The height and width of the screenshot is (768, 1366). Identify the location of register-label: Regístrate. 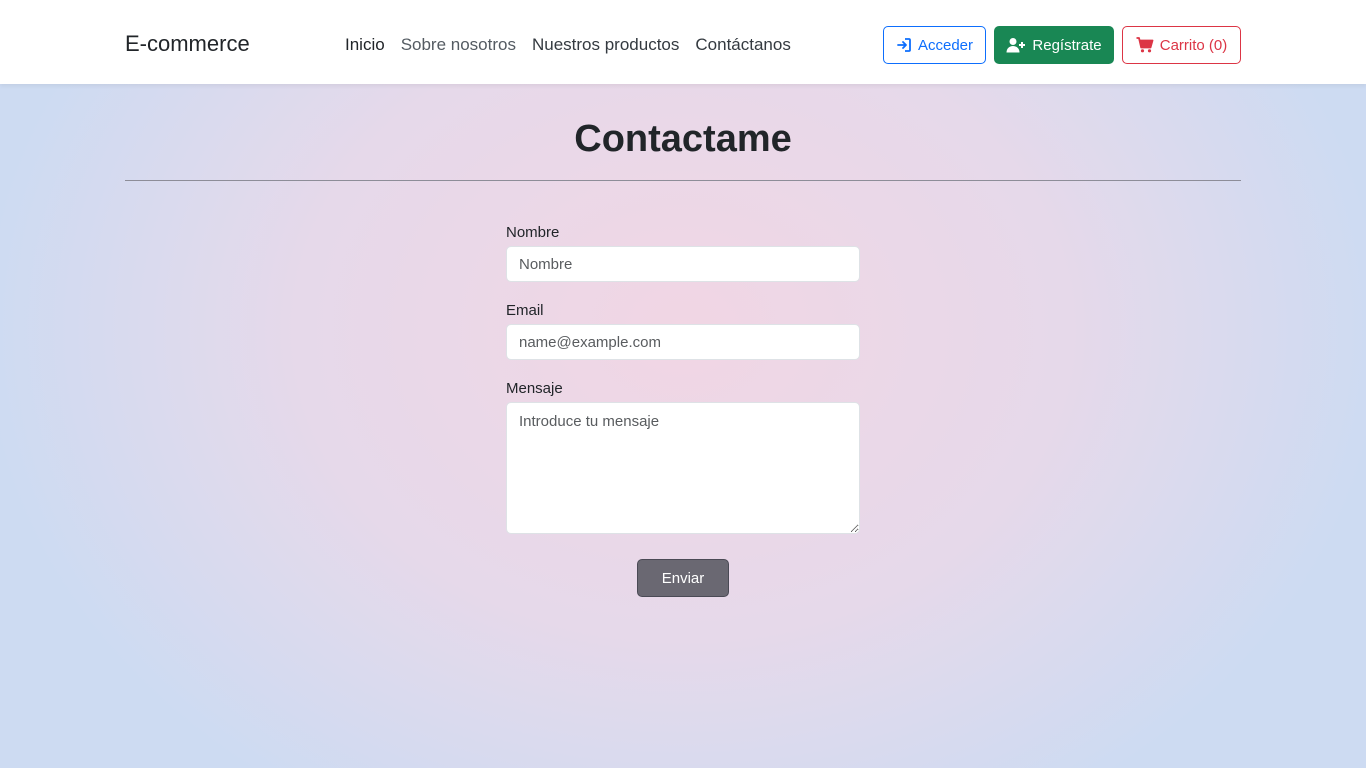
(1067, 45).